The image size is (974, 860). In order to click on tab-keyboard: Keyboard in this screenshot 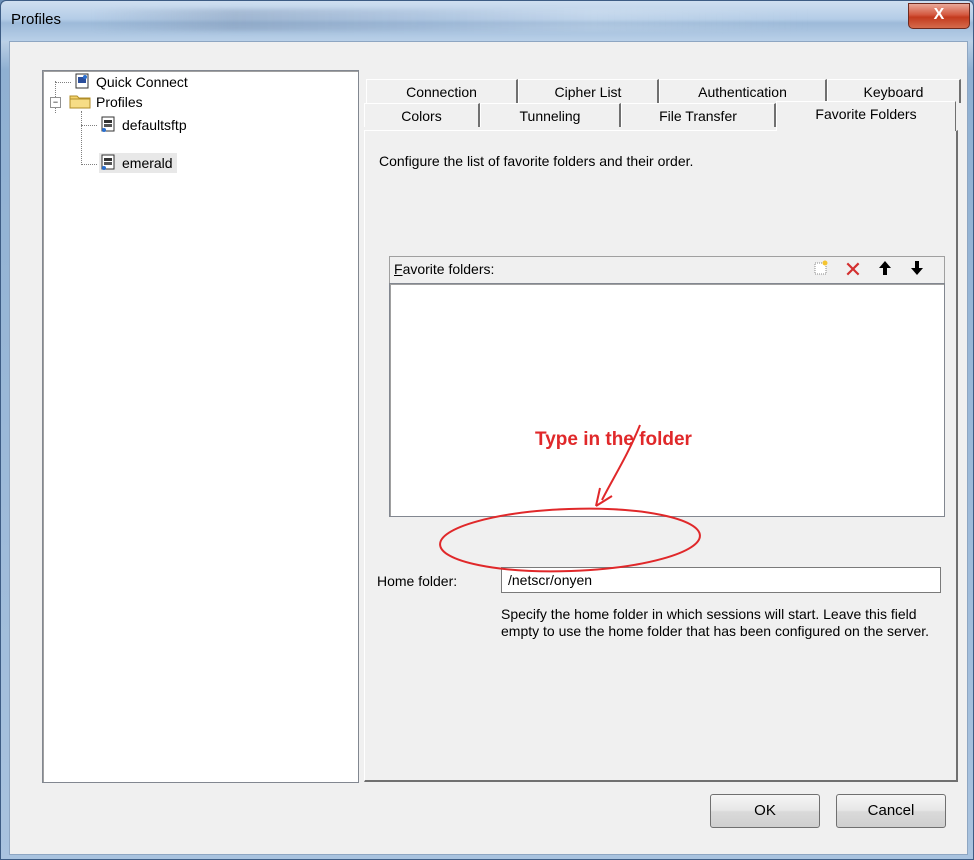, I will do `click(894, 91)`.